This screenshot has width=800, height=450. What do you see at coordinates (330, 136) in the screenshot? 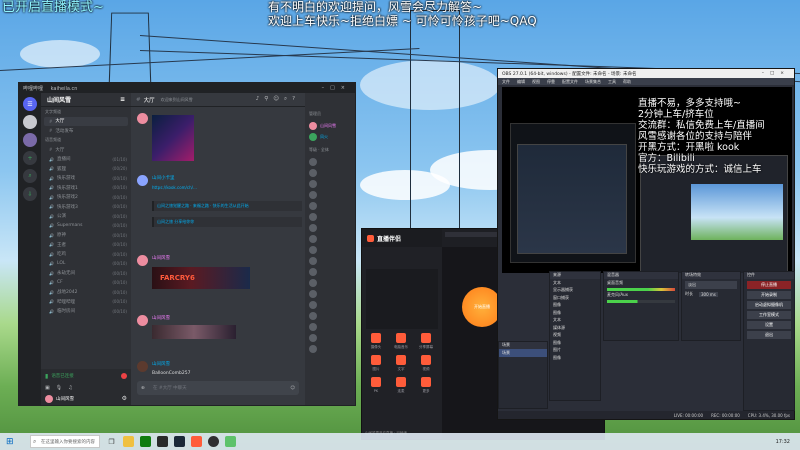
I see `member-item: 凤火` at bounding box center [330, 136].